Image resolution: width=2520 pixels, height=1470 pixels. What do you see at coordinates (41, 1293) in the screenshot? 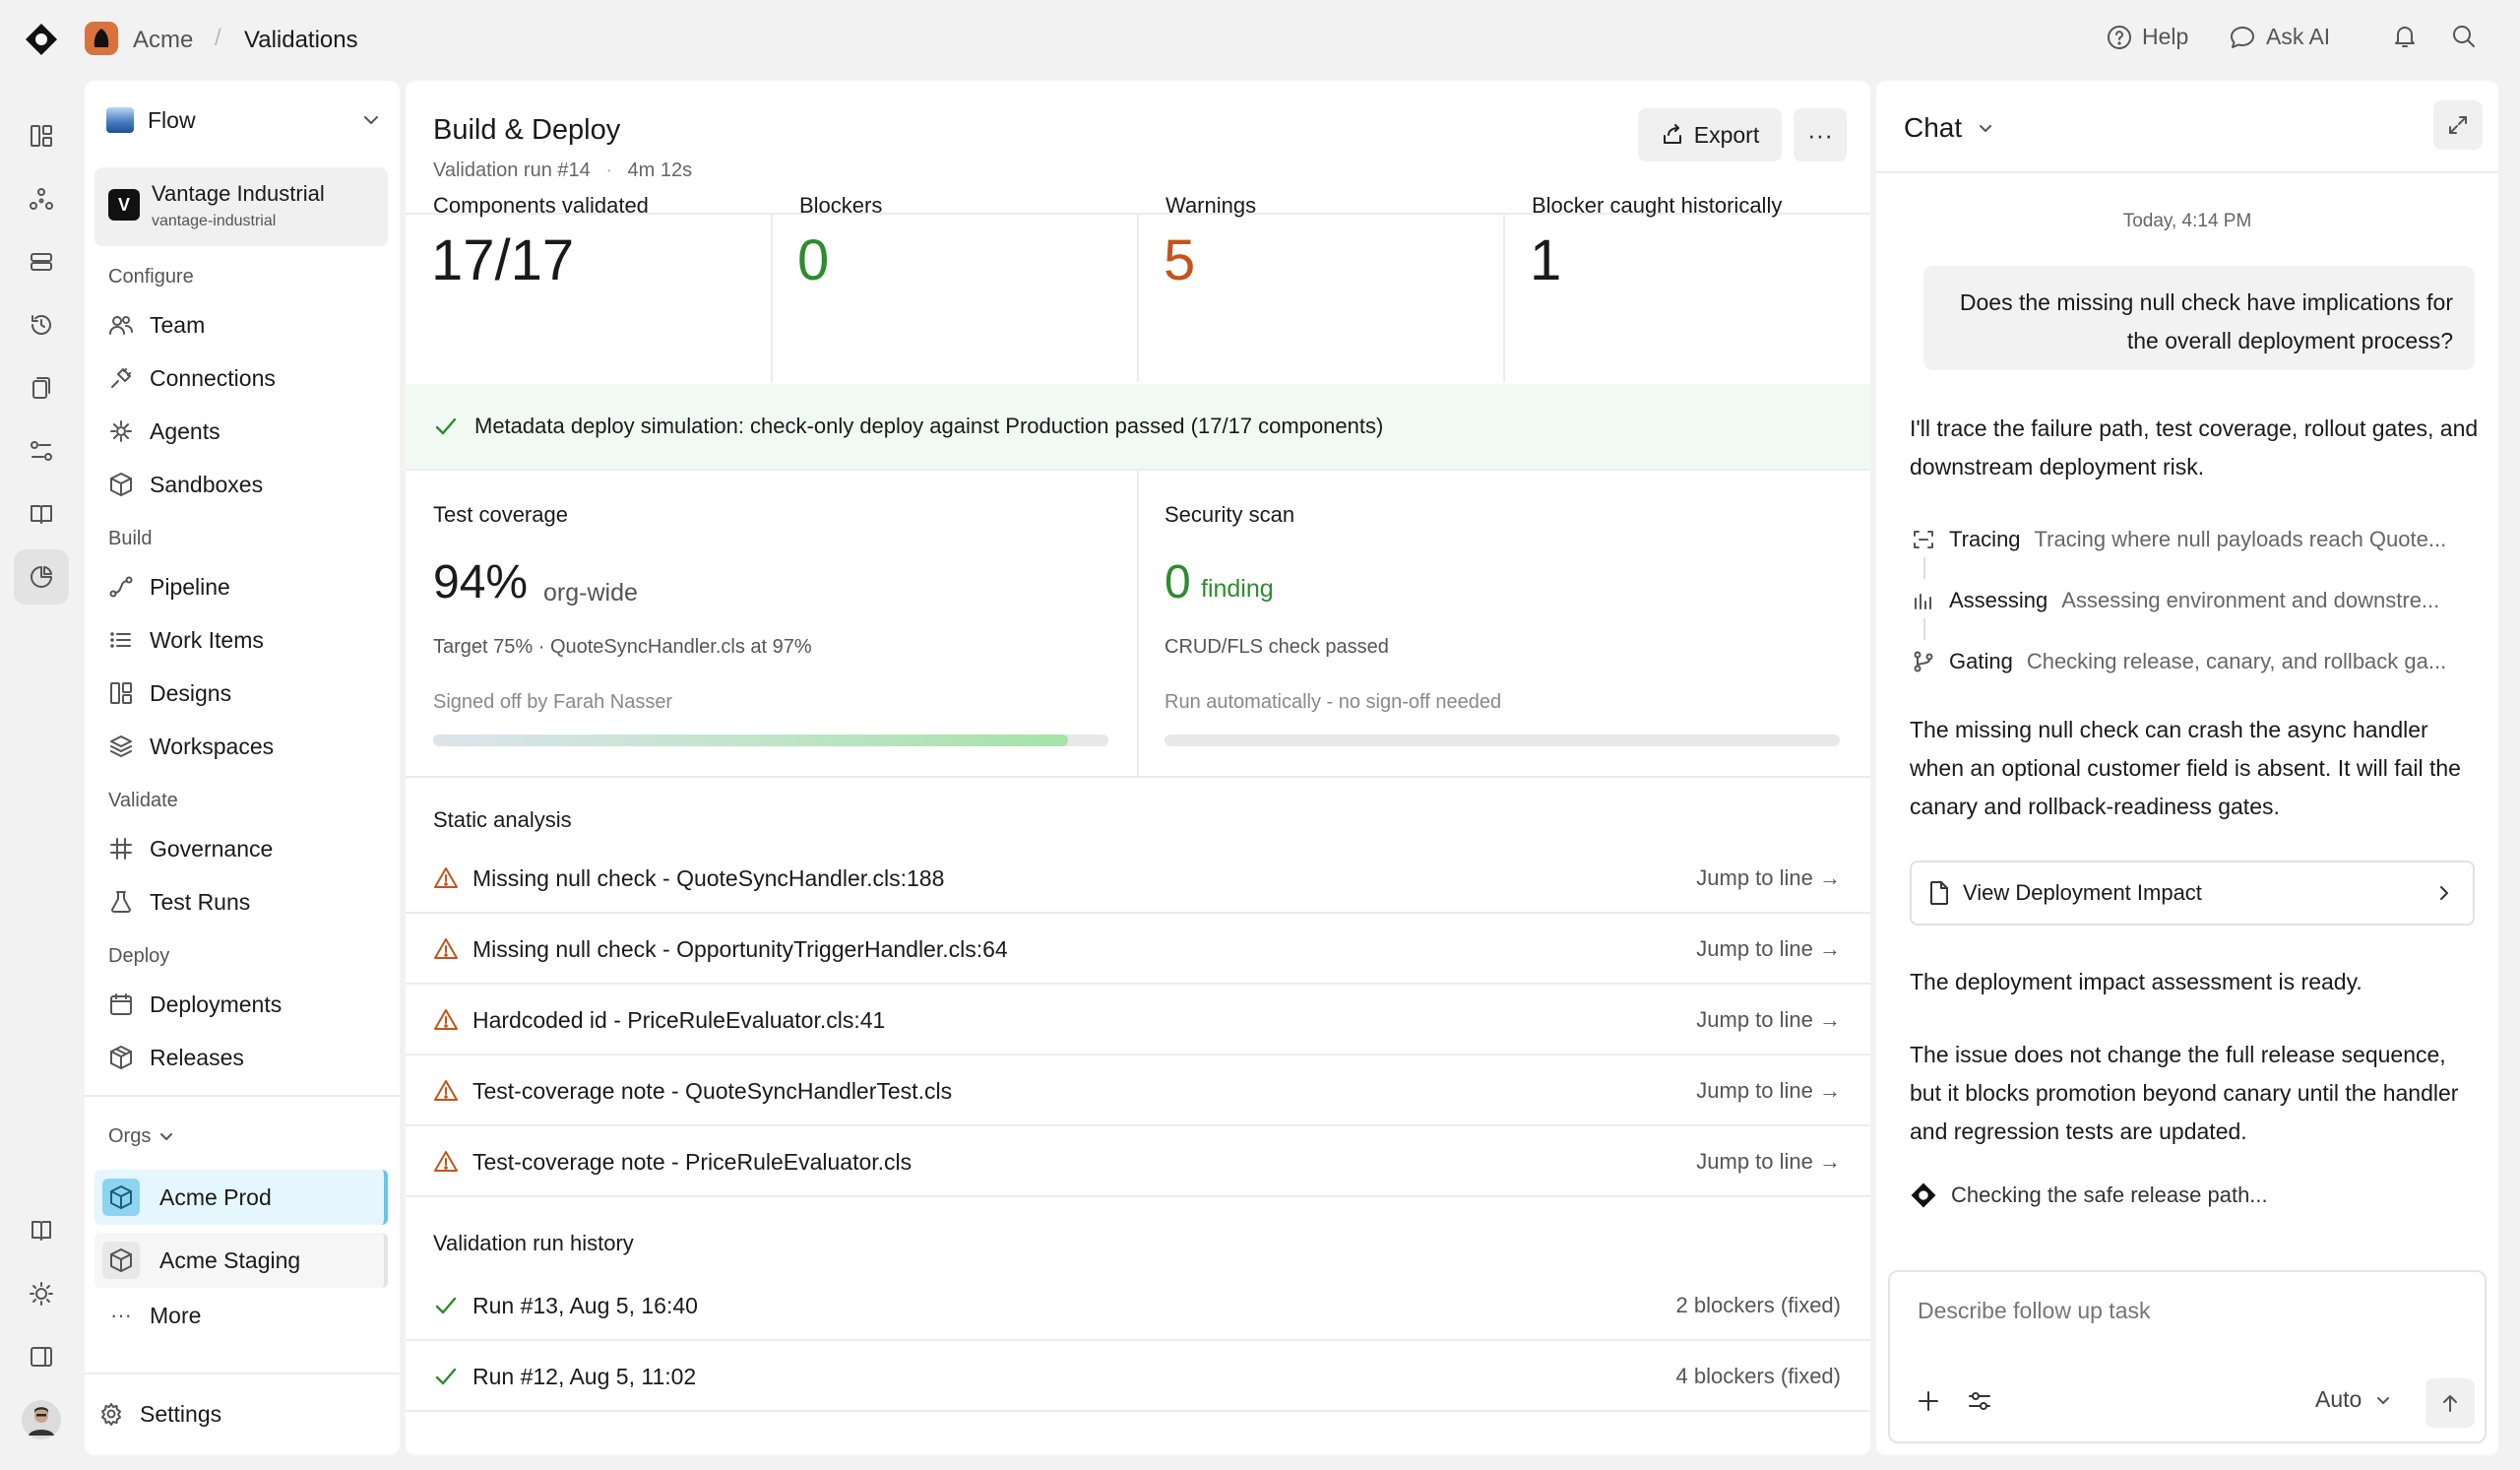
I see `rail-theme-button` at bounding box center [41, 1293].